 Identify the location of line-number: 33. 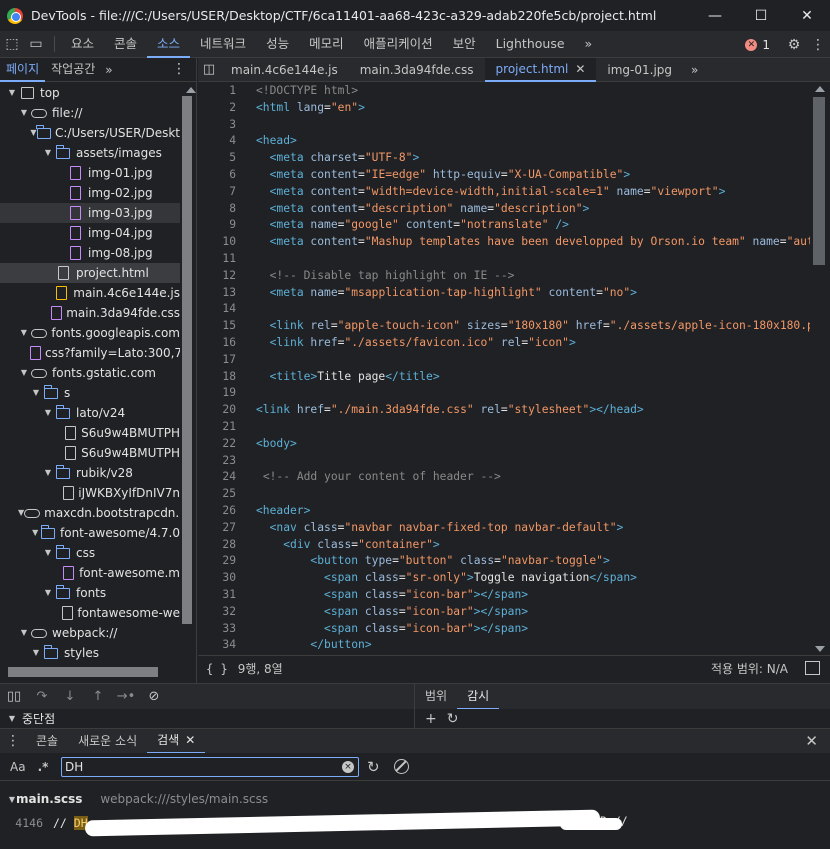
(217, 629).